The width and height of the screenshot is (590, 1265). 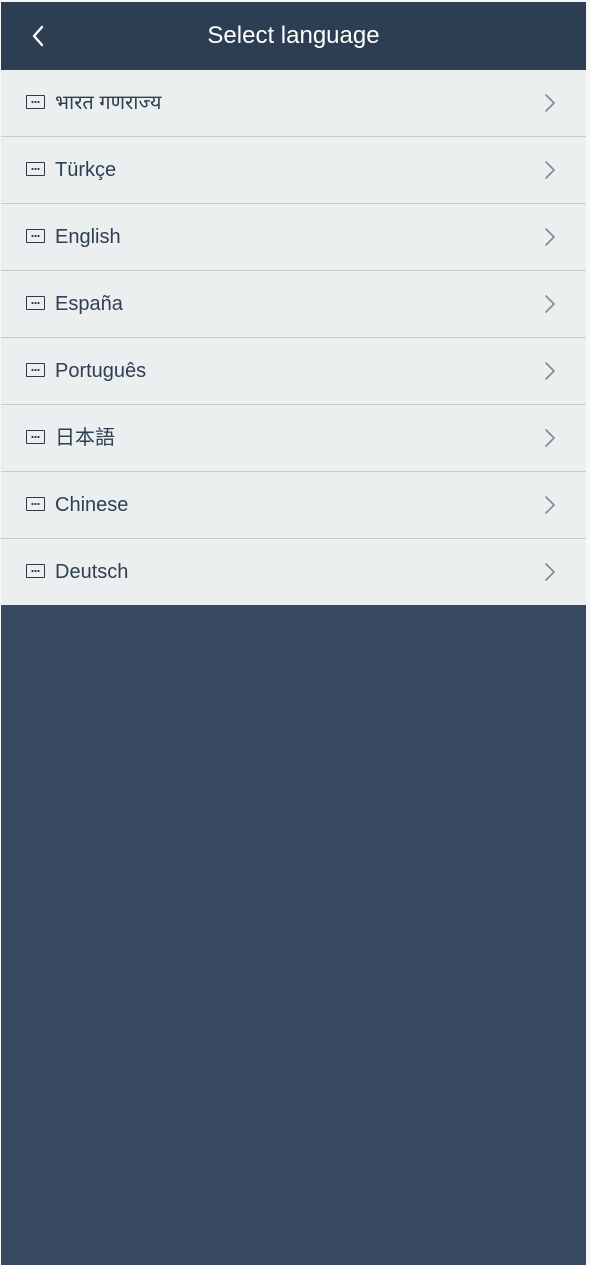 What do you see at coordinates (293, 505) in the screenshot?
I see `language-item-chinese: Chinese` at bounding box center [293, 505].